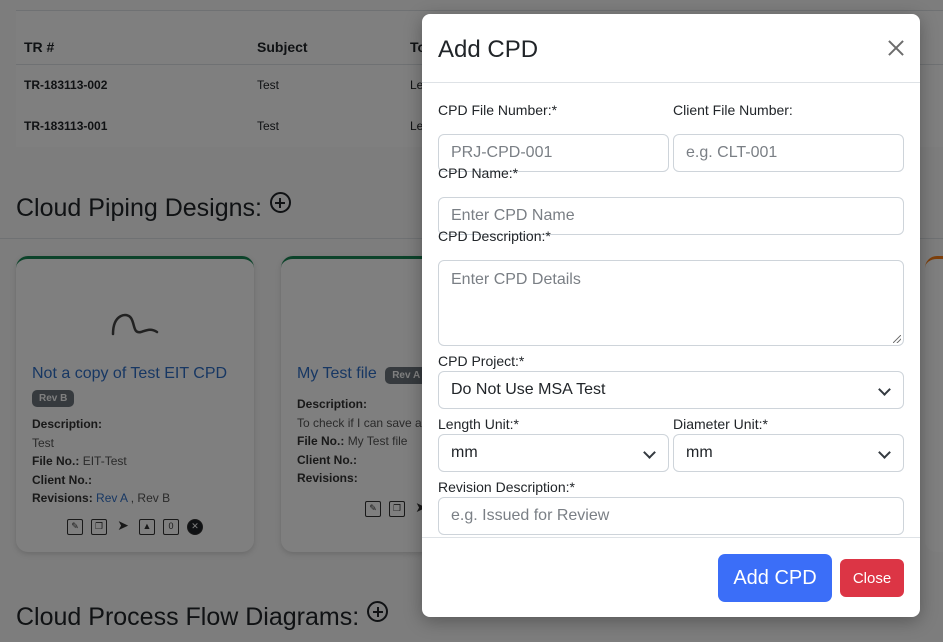 This screenshot has height=642, width=943. What do you see at coordinates (488, 49) in the screenshot?
I see `modal-title: Add CPD` at bounding box center [488, 49].